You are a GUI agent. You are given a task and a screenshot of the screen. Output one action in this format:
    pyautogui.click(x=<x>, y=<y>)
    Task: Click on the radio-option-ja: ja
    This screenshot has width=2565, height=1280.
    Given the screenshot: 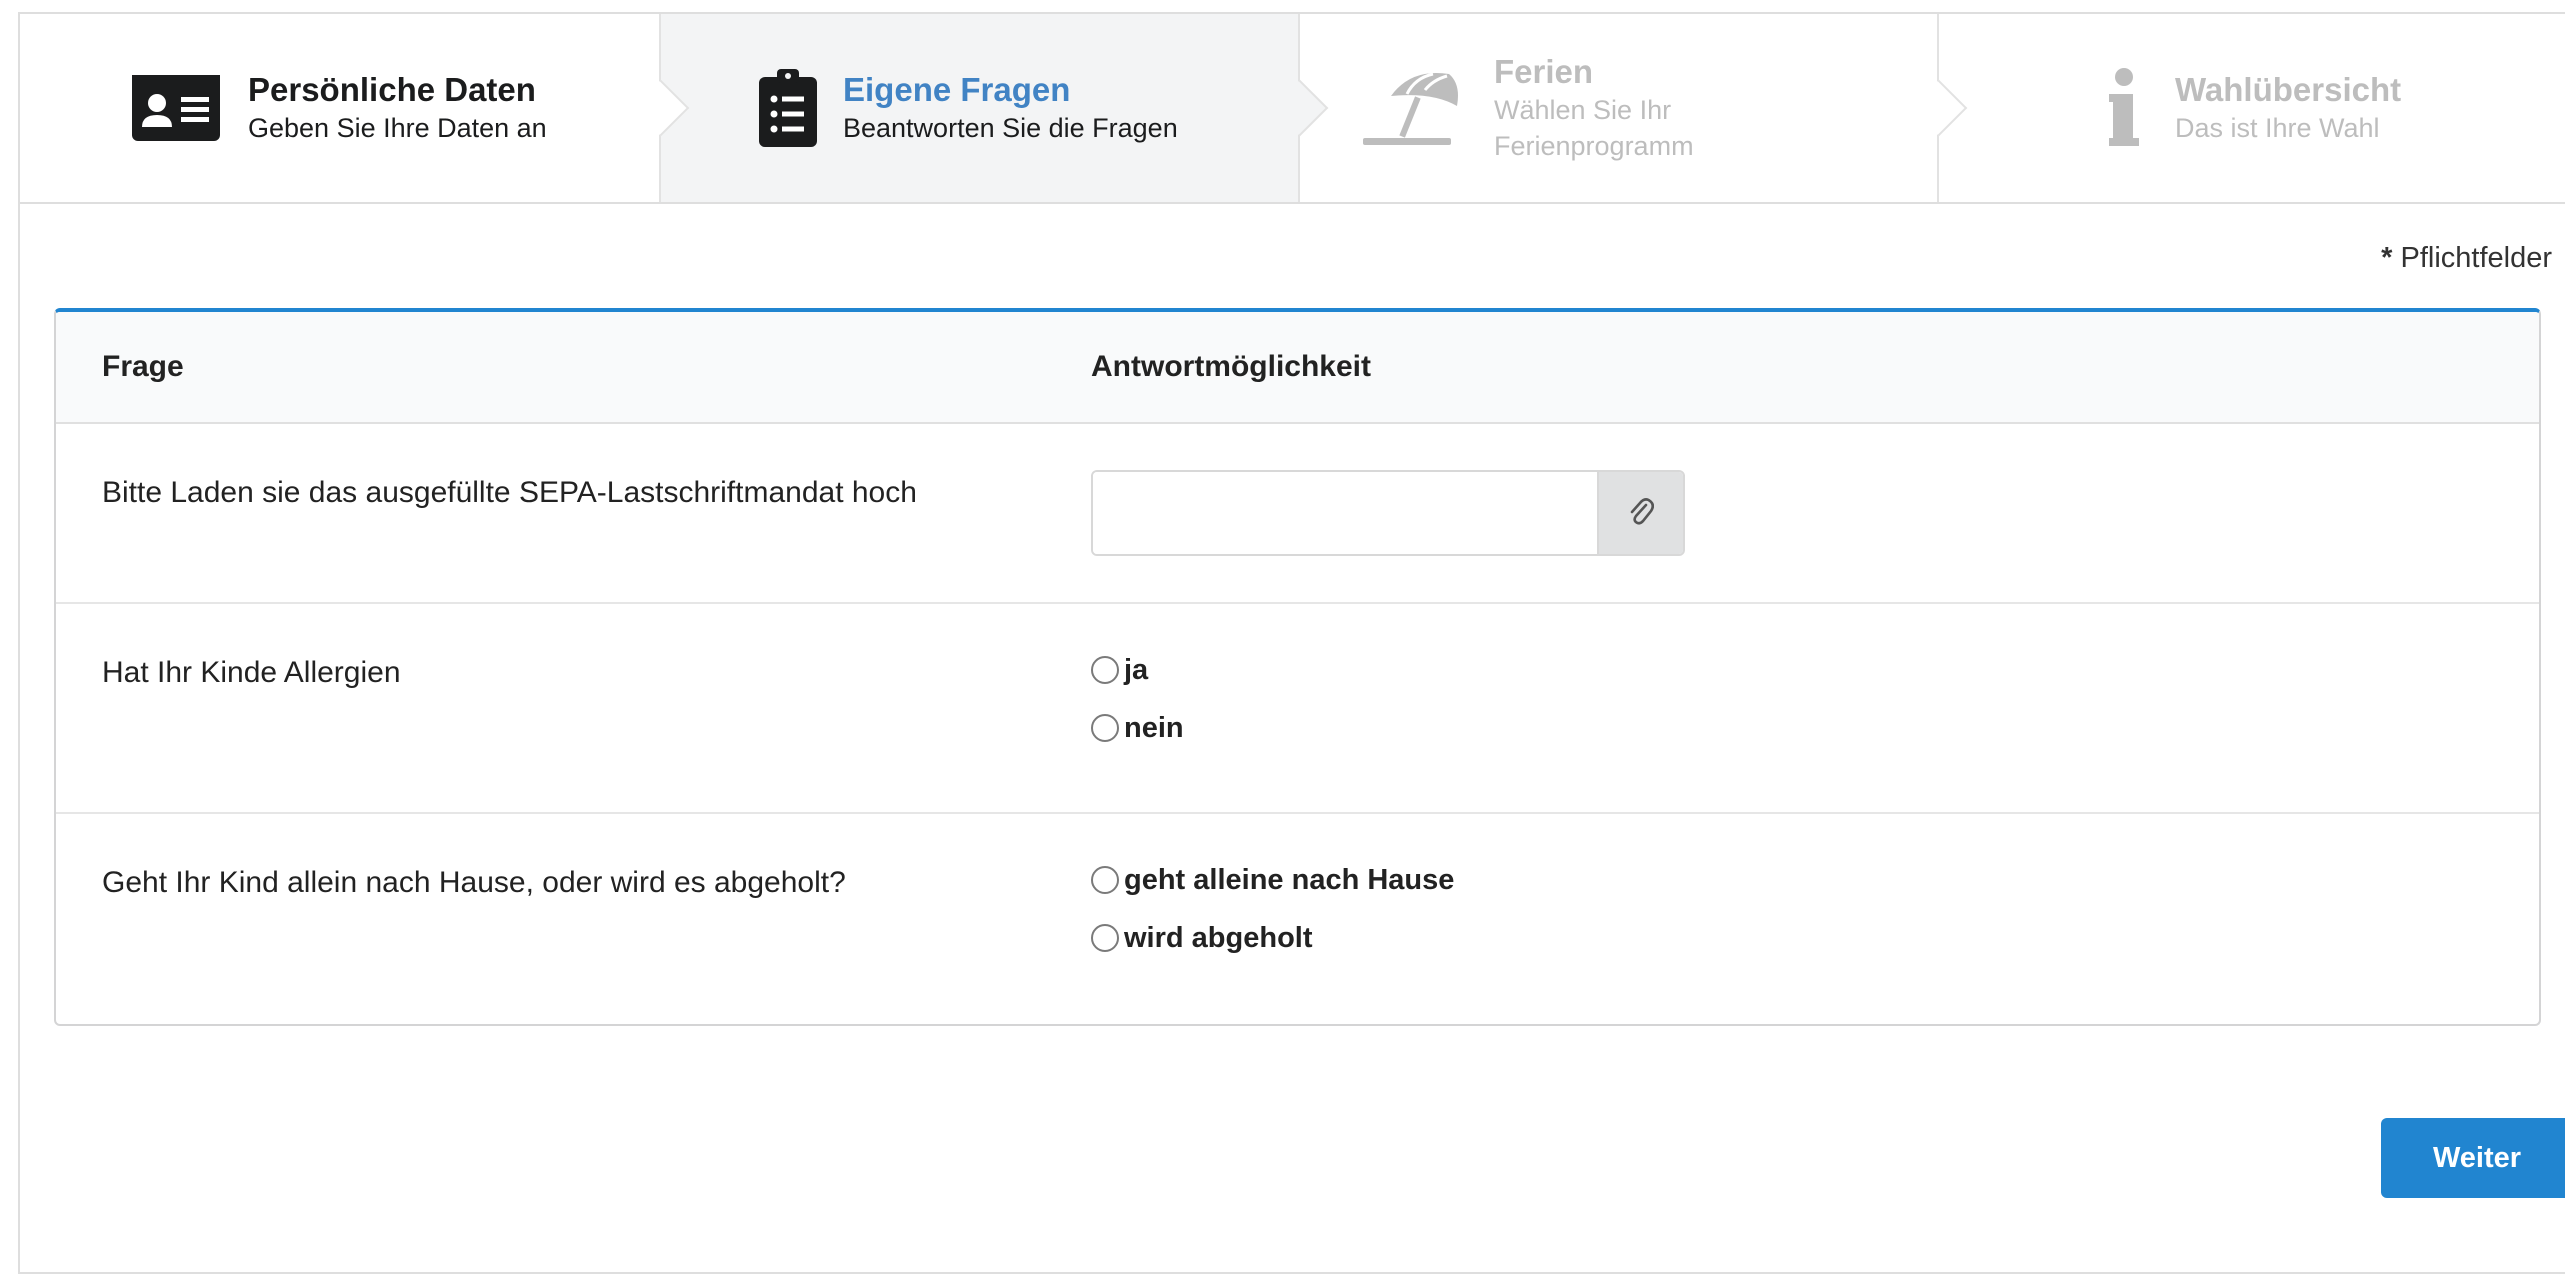 What is the action you would take?
    pyautogui.click(x=1815, y=670)
    